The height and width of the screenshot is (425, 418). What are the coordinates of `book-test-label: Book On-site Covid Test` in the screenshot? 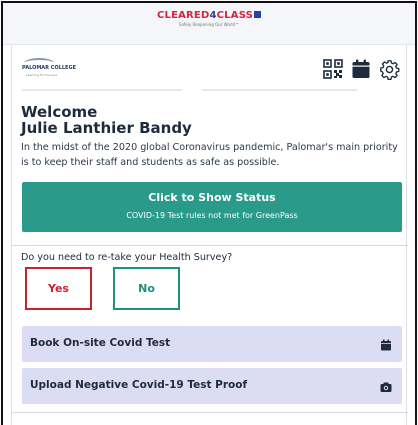 It's located at (100, 343).